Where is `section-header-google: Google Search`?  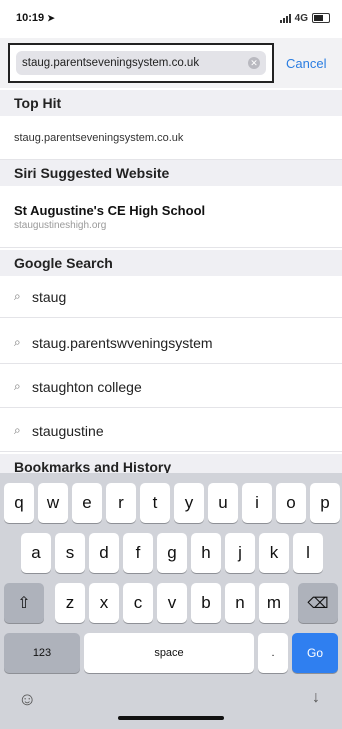
section-header-google: Google Search is located at coordinates (171, 263).